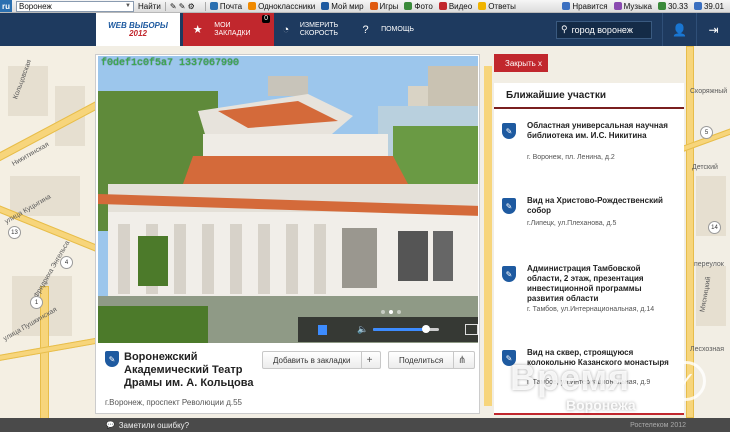 The width and height of the screenshot is (730, 432). What do you see at coordinates (129, 6) in the screenshot?
I see `chevron-down-icon: ▼` at bounding box center [129, 6].